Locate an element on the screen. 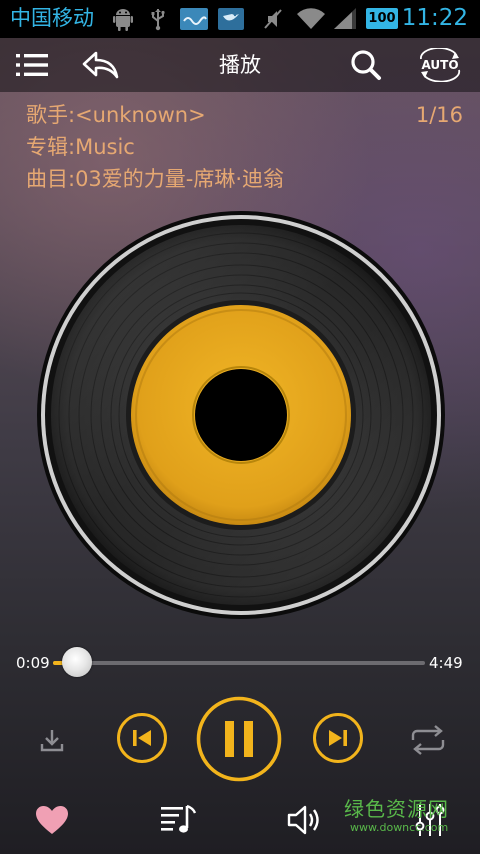 Image resolution: width=480 pixels, height=854 pixels. playlist-button is located at coordinates (178, 820).